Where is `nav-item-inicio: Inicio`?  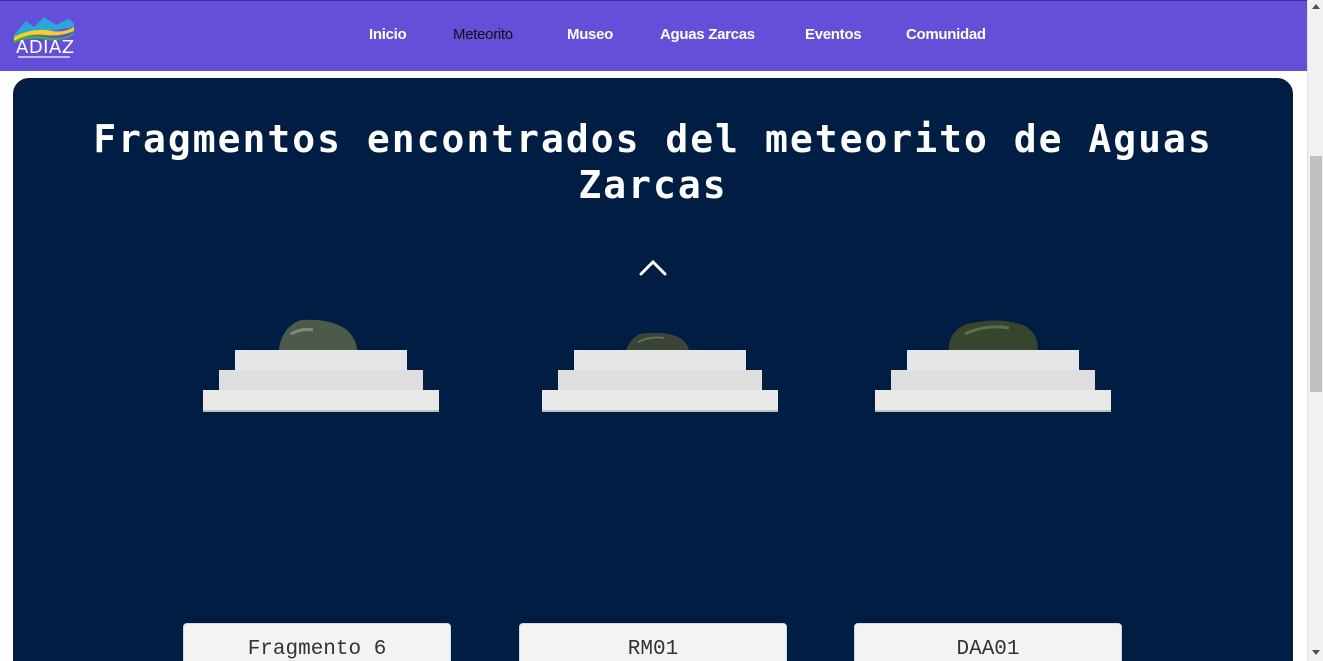 nav-item-inicio: Inicio is located at coordinates (388, 34).